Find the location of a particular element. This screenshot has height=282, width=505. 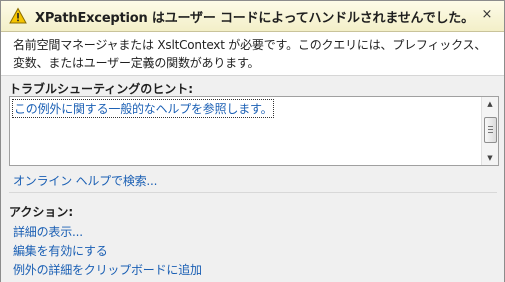

actions-heading: アクション: is located at coordinates (41, 212).